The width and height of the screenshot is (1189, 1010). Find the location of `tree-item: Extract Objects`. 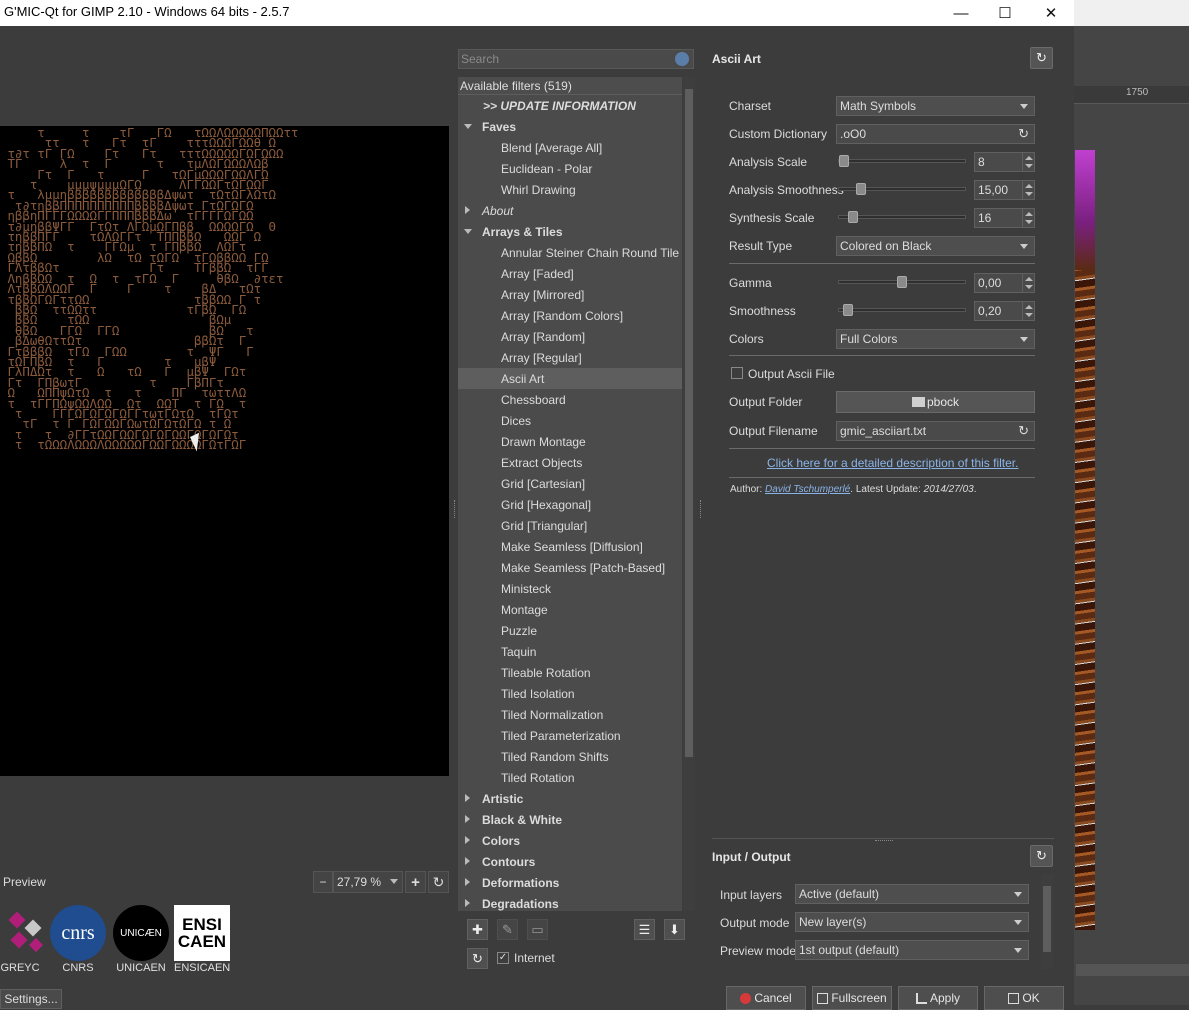

tree-item: Extract Objects is located at coordinates (570, 462).